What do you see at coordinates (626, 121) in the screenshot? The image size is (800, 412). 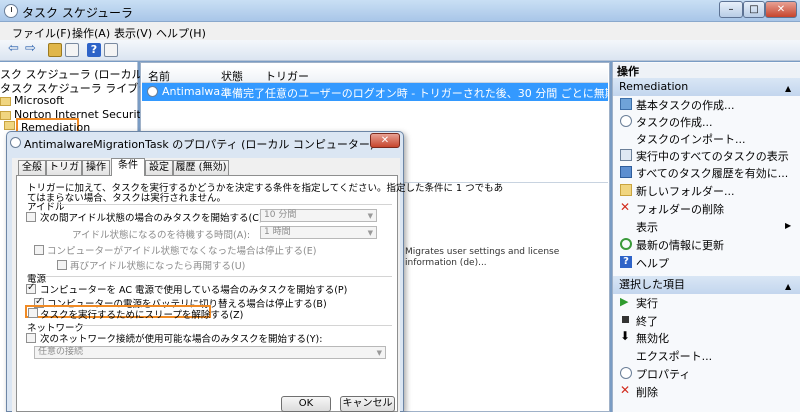 I see `task-icon` at bounding box center [626, 121].